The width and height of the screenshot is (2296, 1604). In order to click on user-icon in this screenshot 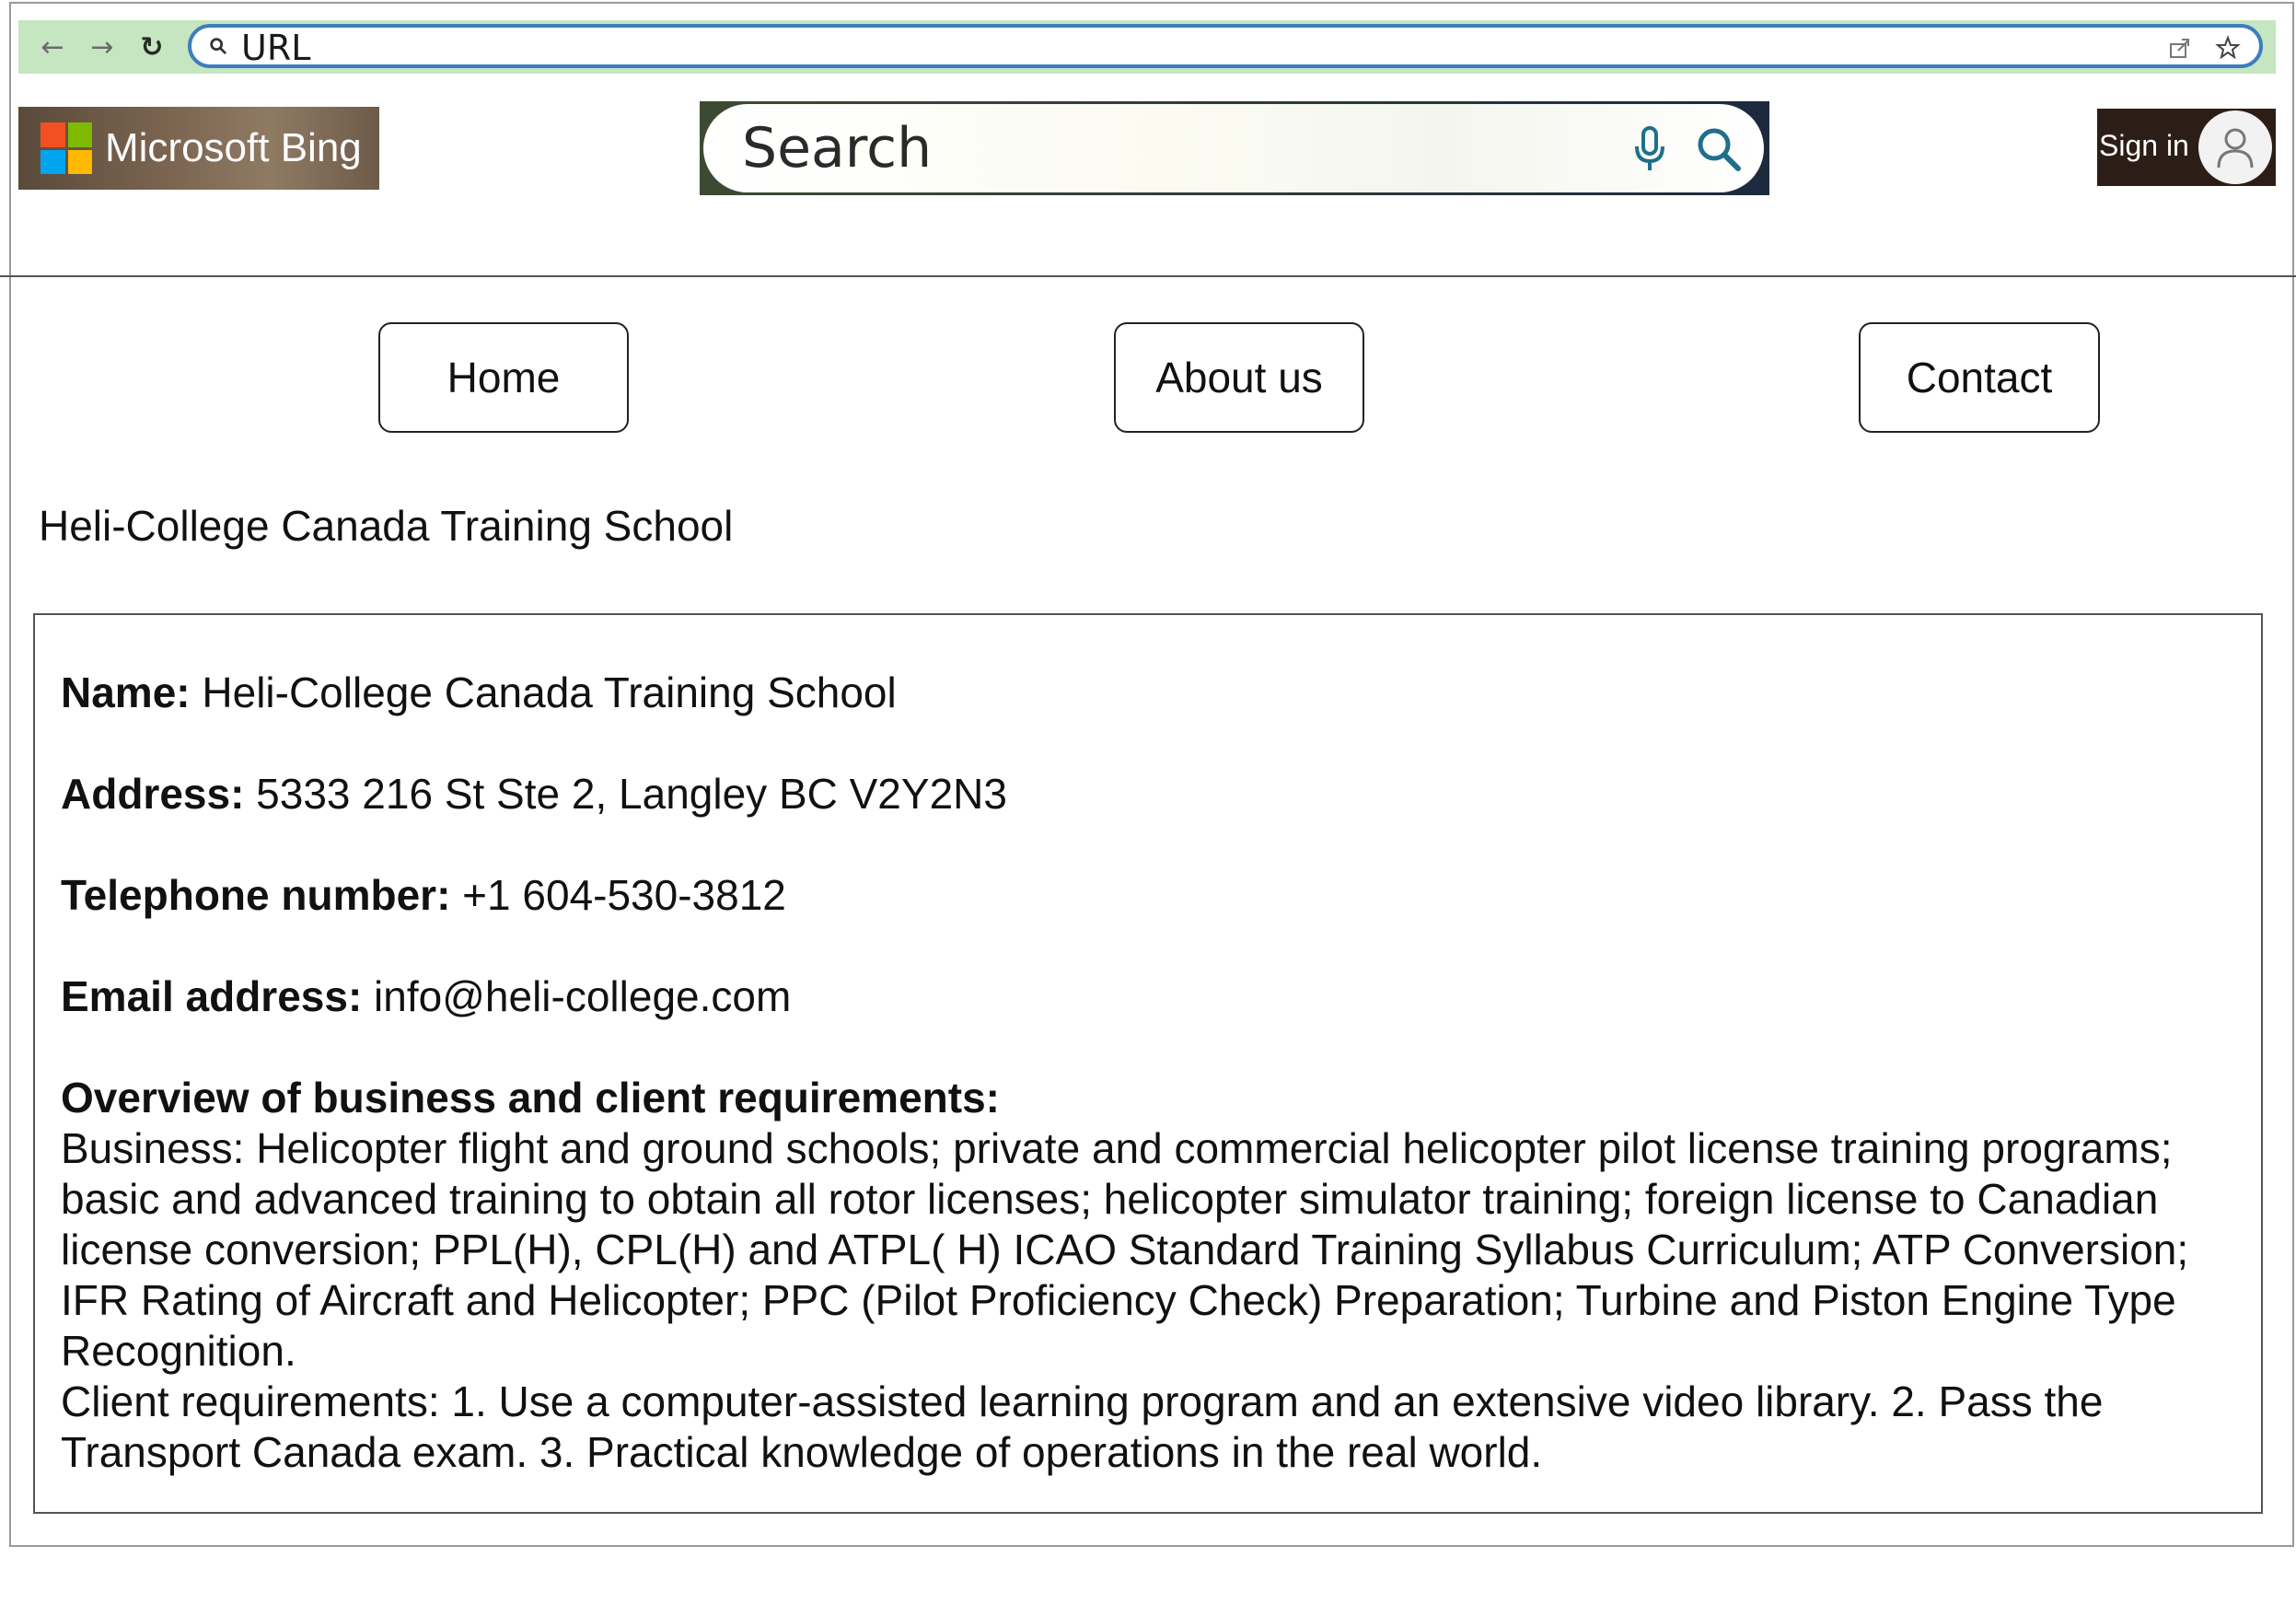, I will do `click(2235, 148)`.